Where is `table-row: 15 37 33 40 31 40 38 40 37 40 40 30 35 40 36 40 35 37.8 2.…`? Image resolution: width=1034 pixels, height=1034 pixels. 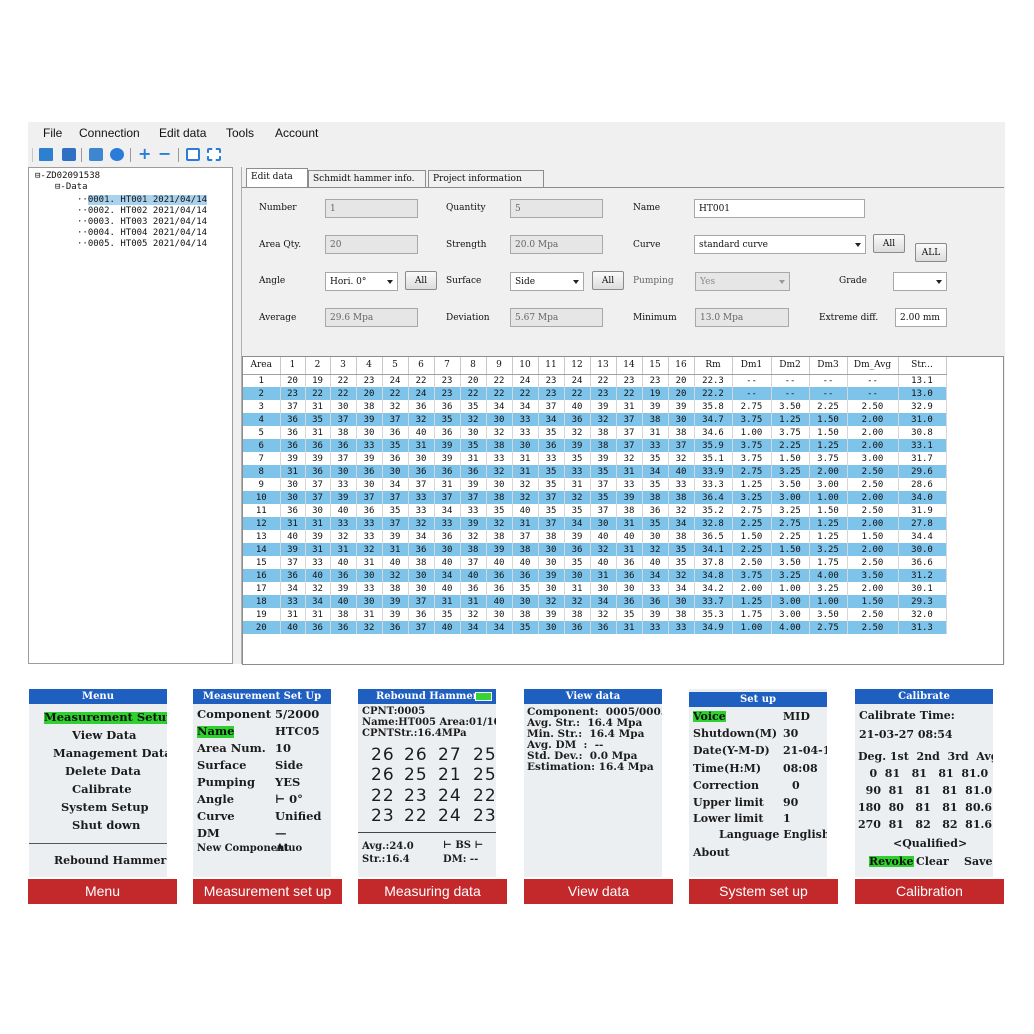 table-row: 15 37 33 40 31 40 38 40 37 40 40 30 35 40 36 40 35 37.8 2.… is located at coordinates (595, 562).